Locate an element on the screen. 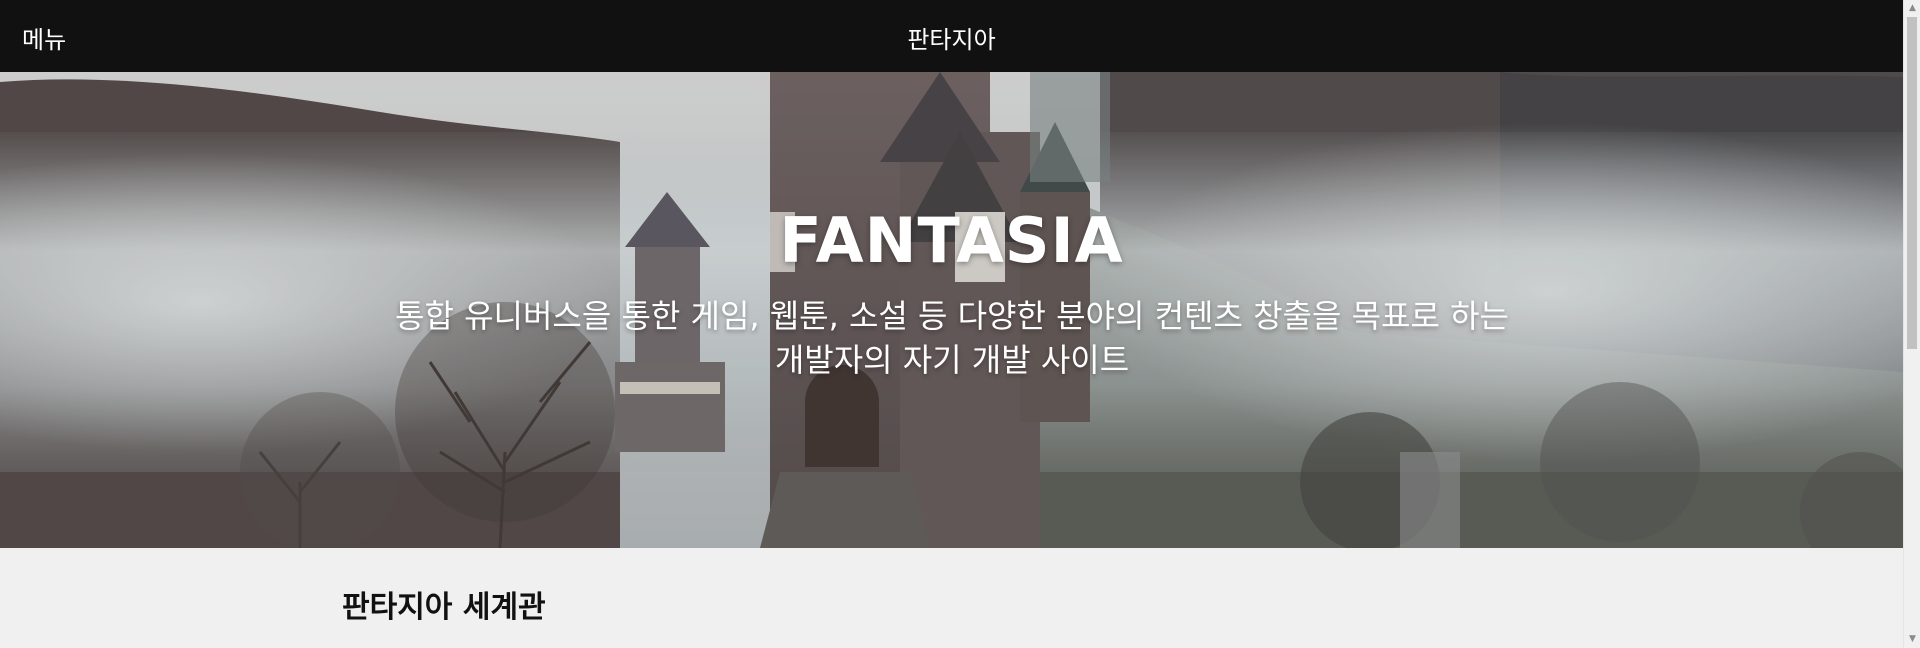 This screenshot has height=648, width=1920. scroll-up-arrow-icon: ▲ is located at coordinates (1912, 8).